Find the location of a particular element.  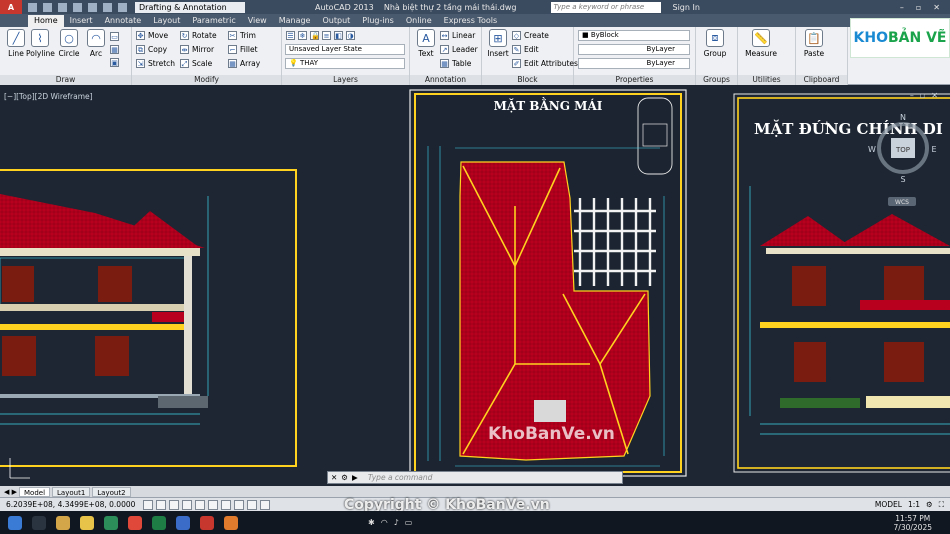

edit-block-button: ✎ Edit is located at coordinates (525, 49).